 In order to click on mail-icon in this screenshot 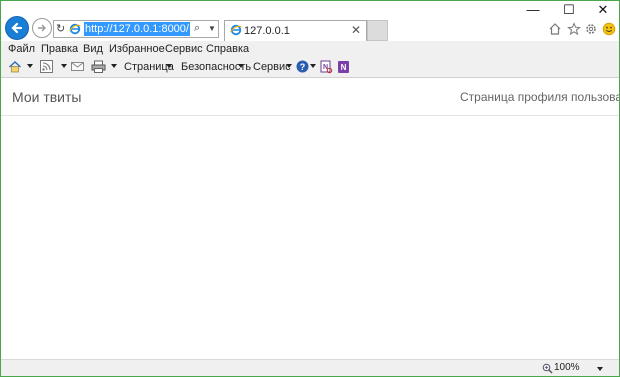, I will do `click(78, 66)`.